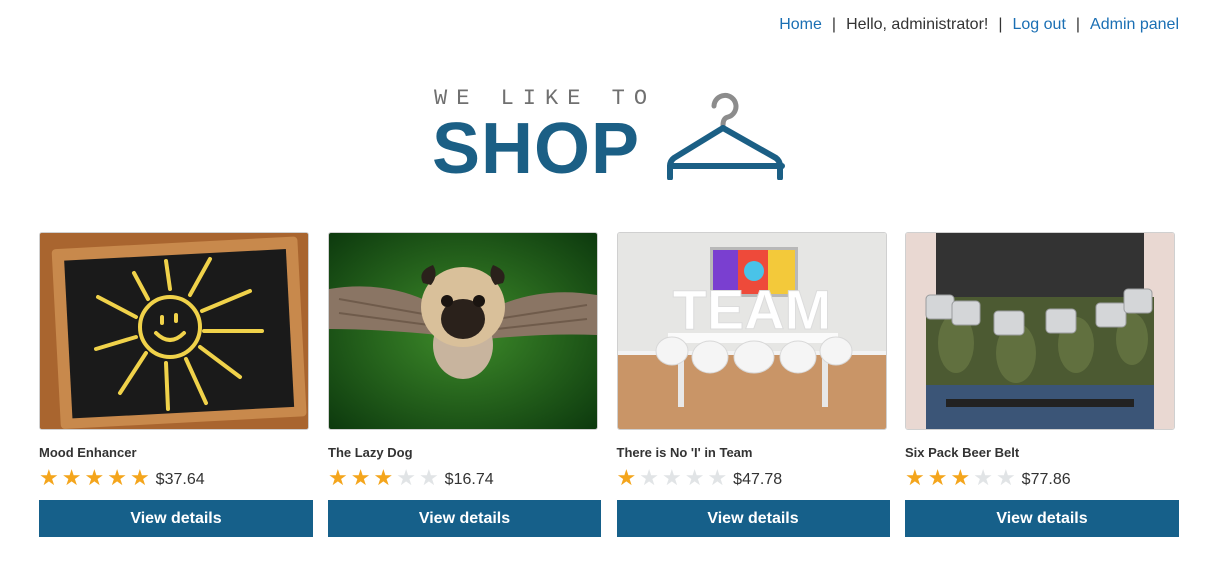  What do you see at coordinates (754, 452) in the screenshot?
I see `product-name: There is No 'I' in Team` at bounding box center [754, 452].